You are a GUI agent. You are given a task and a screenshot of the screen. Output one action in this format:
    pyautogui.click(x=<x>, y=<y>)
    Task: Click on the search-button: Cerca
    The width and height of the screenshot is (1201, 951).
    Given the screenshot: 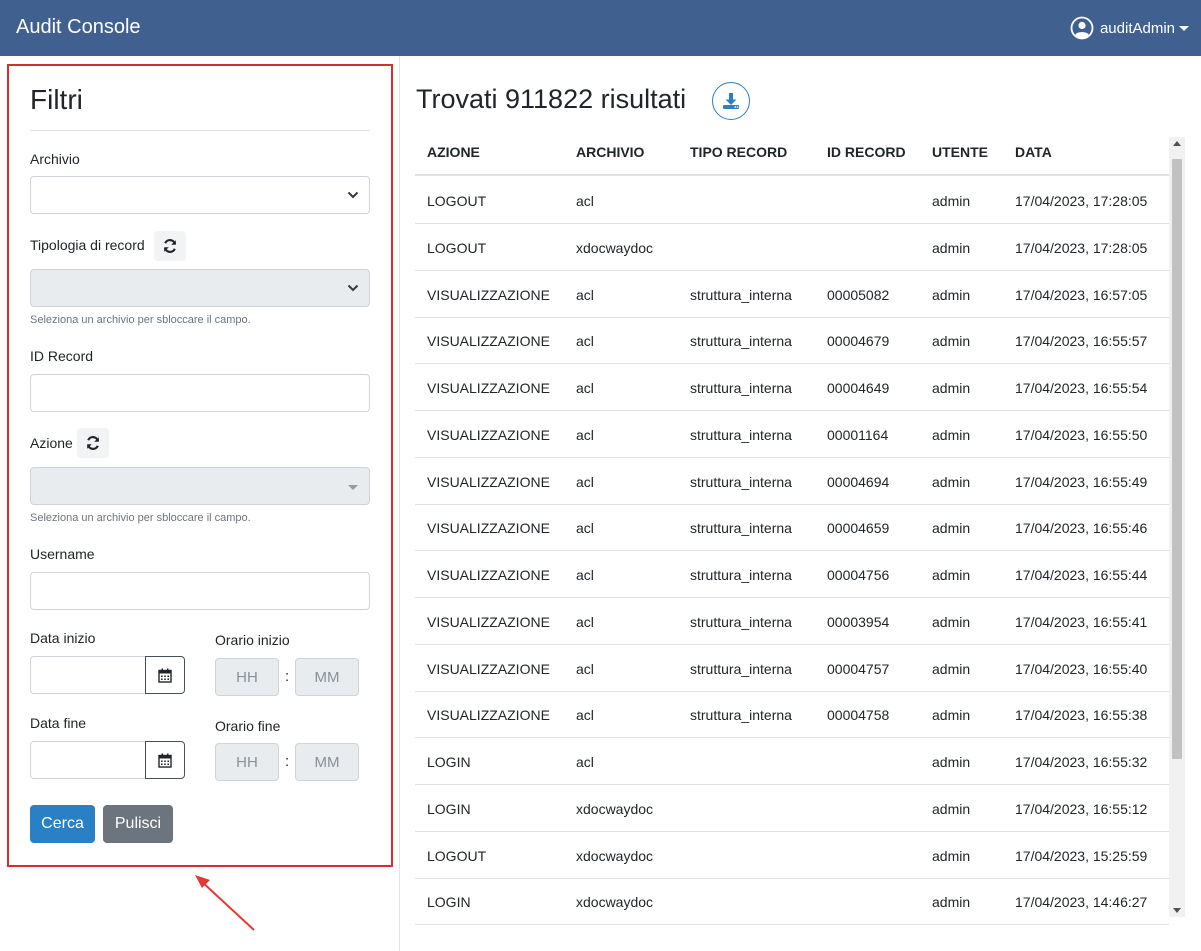 What is the action you would take?
    pyautogui.click(x=62, y=824)
    